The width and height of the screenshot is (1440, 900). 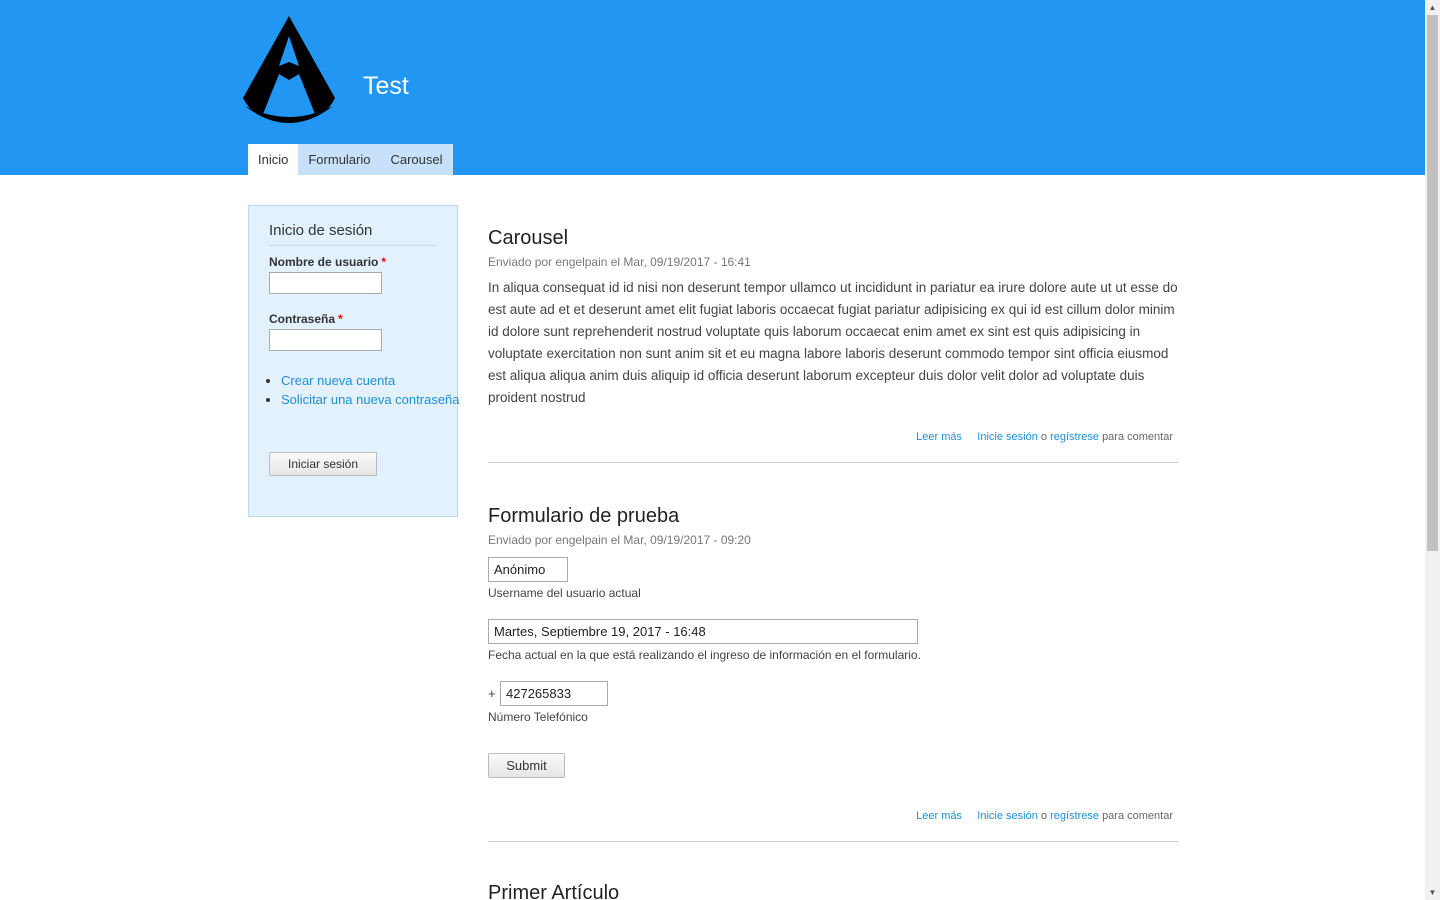 I want to click on scroll-up-arrow-icon: ▲, so click(x=1432, y=7).